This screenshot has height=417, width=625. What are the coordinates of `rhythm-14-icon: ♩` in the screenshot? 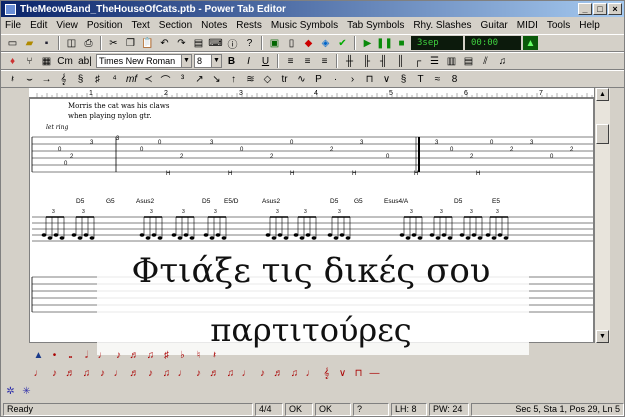 It's located at (246, 373).